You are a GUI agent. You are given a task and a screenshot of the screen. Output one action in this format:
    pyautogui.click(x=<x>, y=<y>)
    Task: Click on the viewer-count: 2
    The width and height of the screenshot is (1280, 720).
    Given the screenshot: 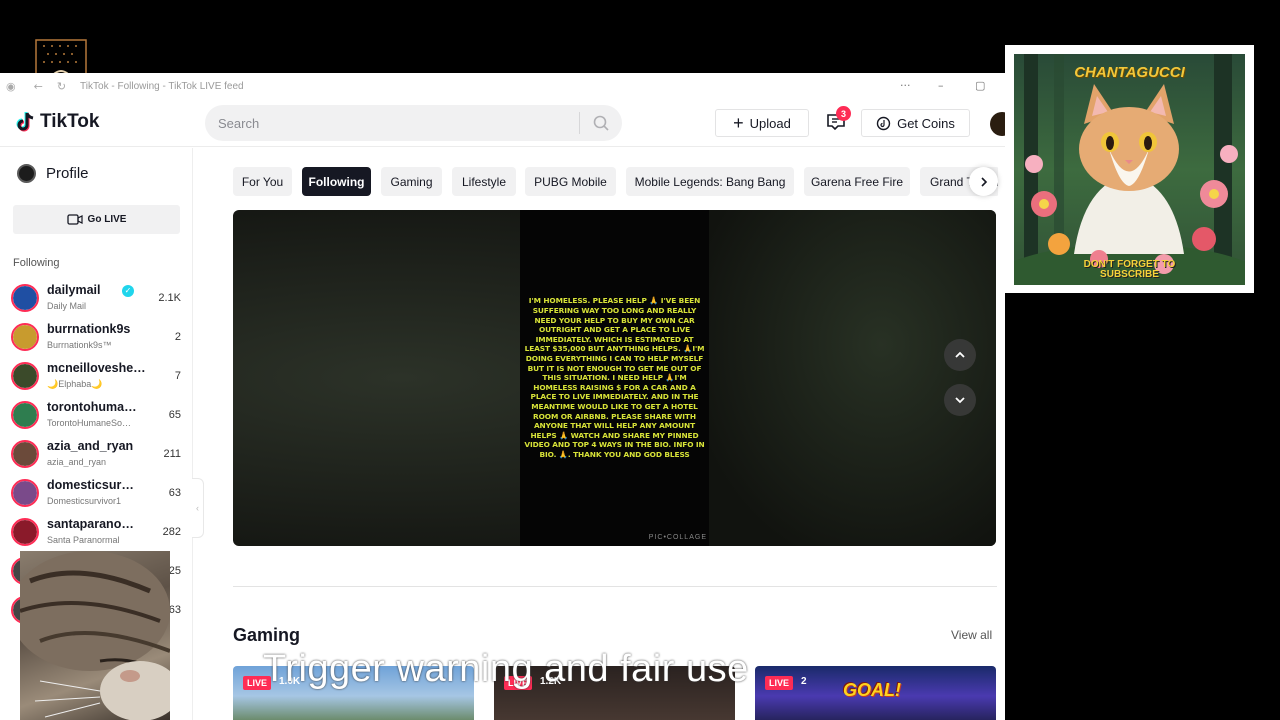 What is the action you would take?
    pyautogui.click(x=804, y=681)
    